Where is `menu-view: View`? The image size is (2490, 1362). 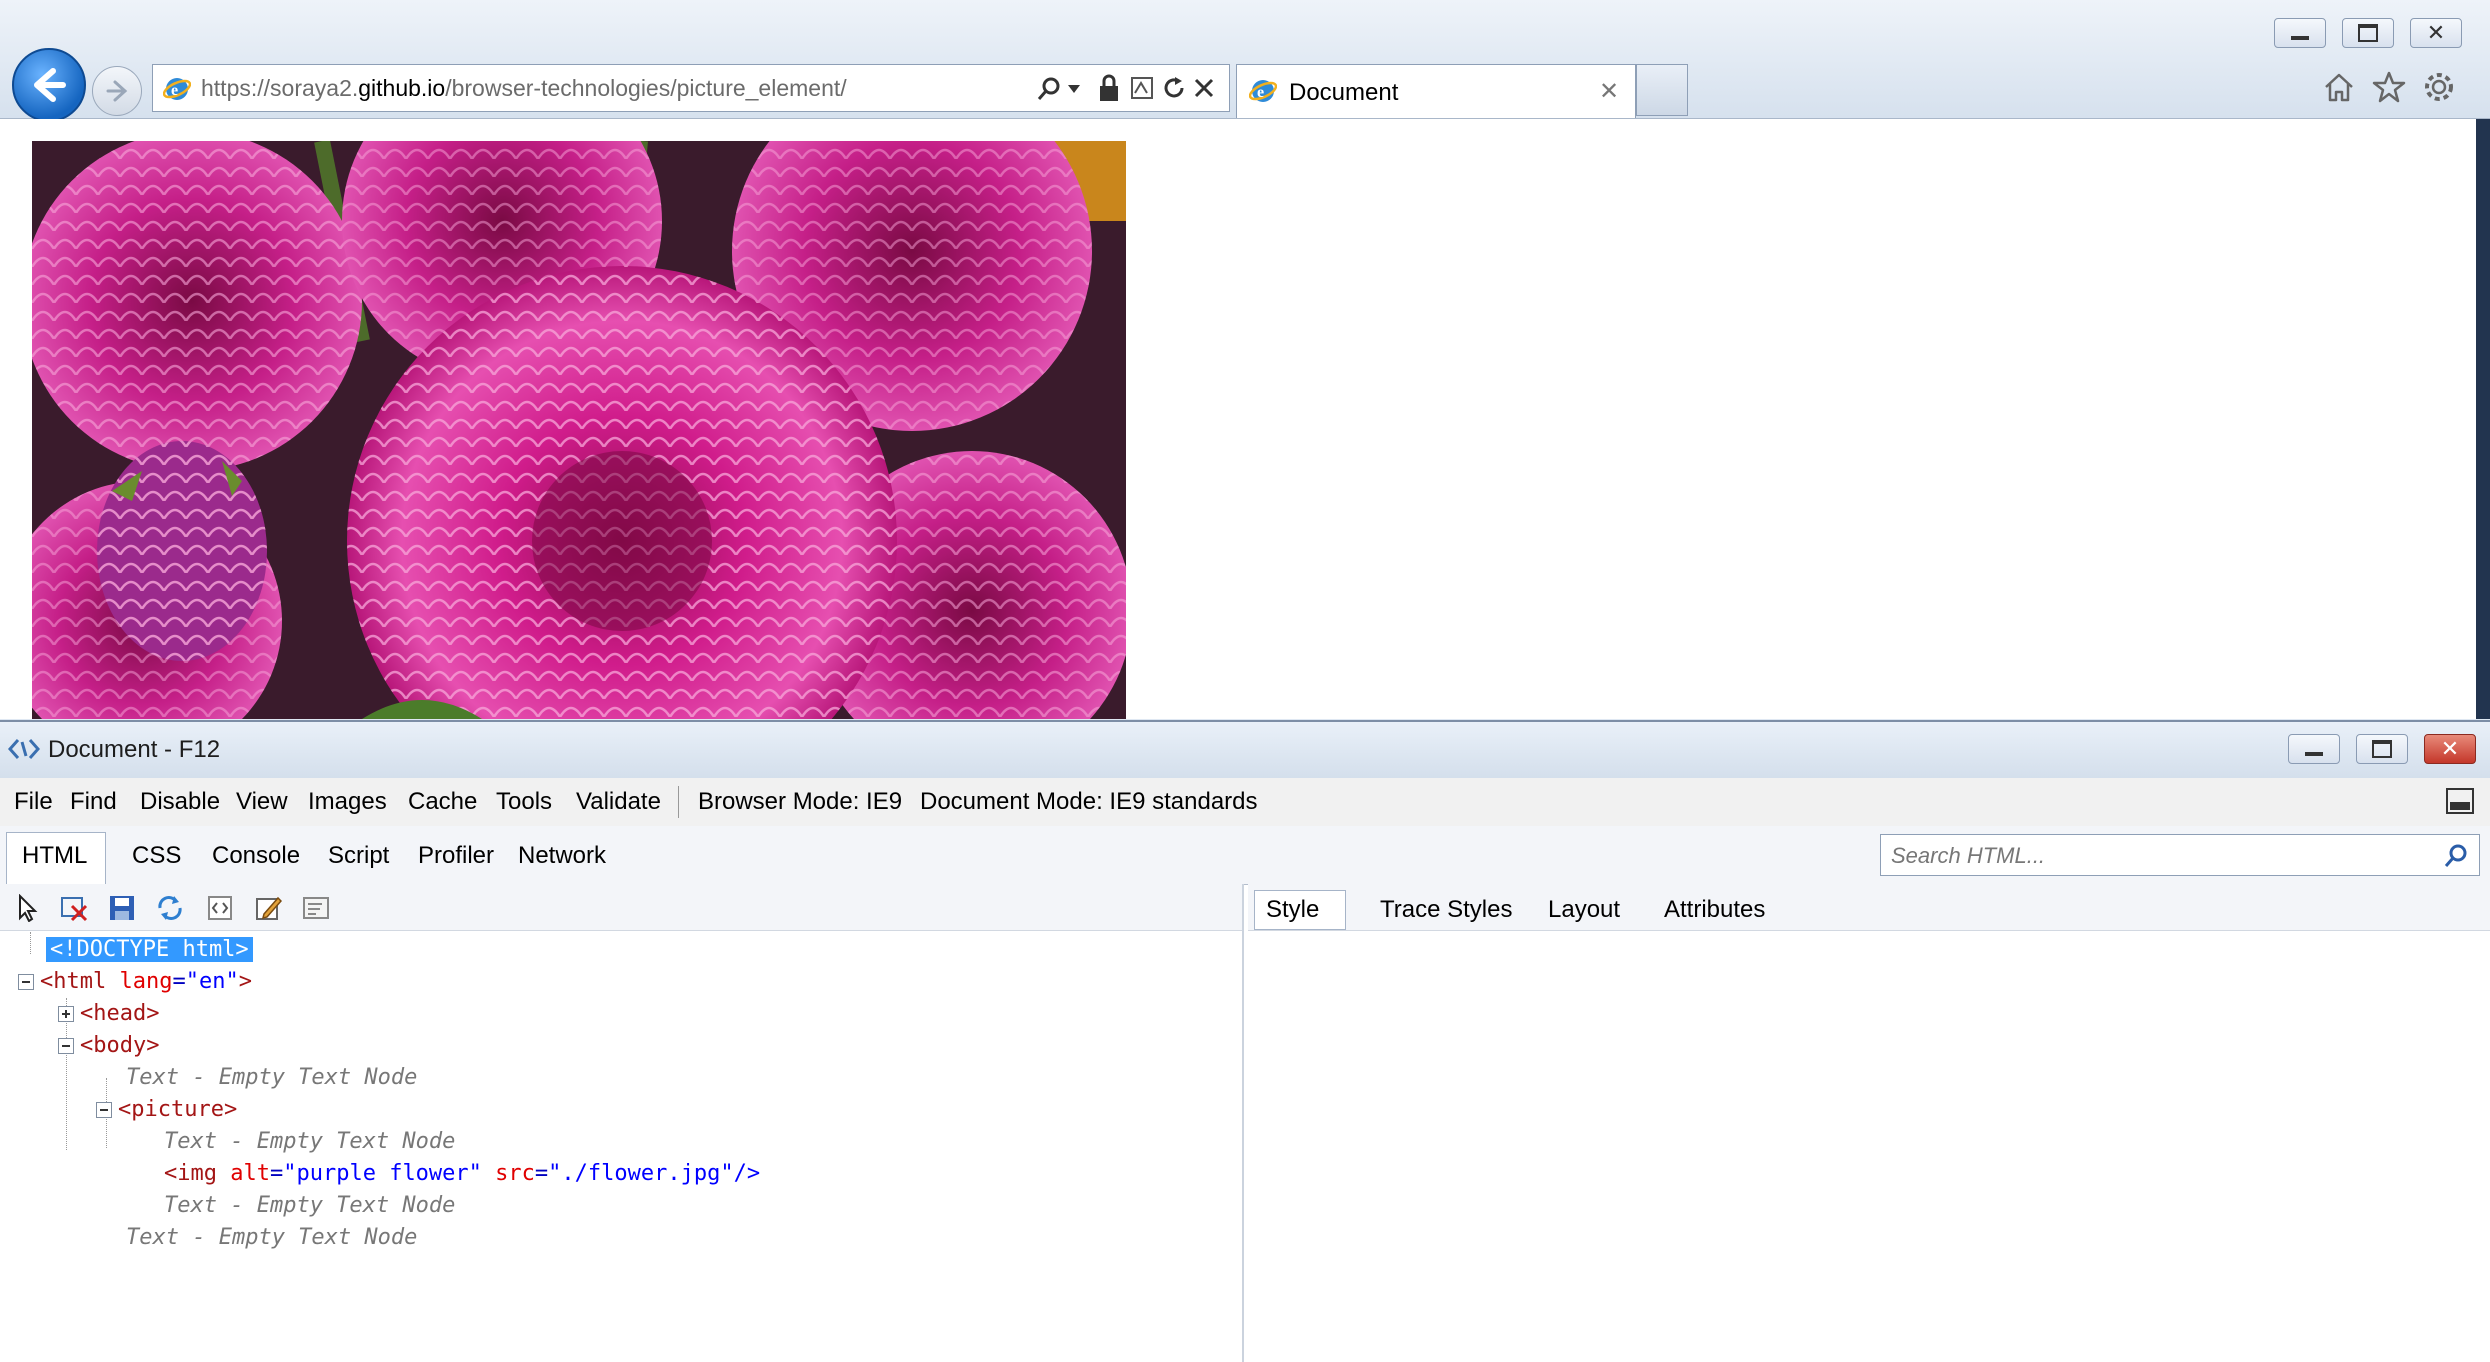 menu-view: View is located at coordinates (262, 802).